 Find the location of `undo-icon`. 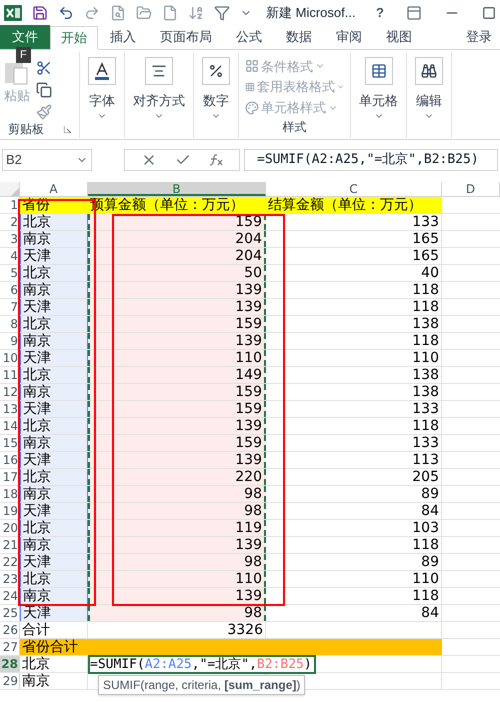

undo-icon is located at coordinates (66, 13).